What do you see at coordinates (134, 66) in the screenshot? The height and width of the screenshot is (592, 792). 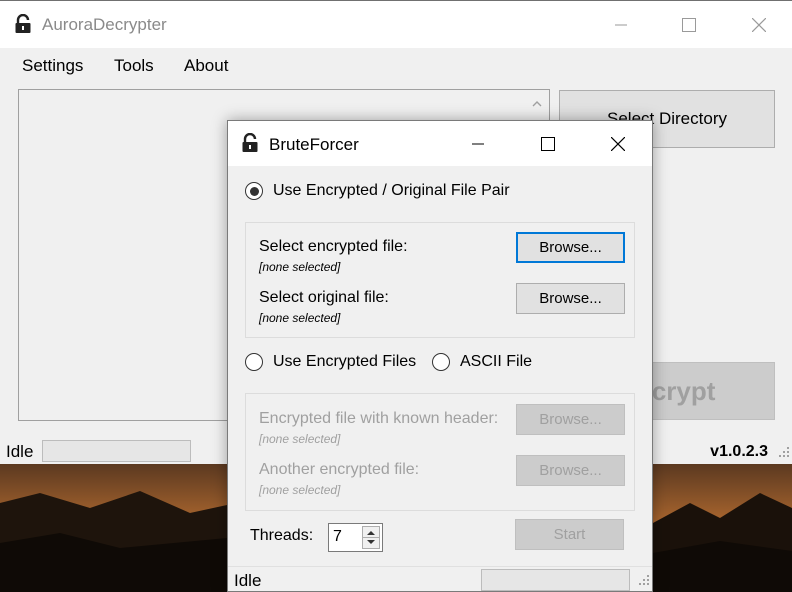 I see `menu-tools: Tools` at bounding box center [134, 66].